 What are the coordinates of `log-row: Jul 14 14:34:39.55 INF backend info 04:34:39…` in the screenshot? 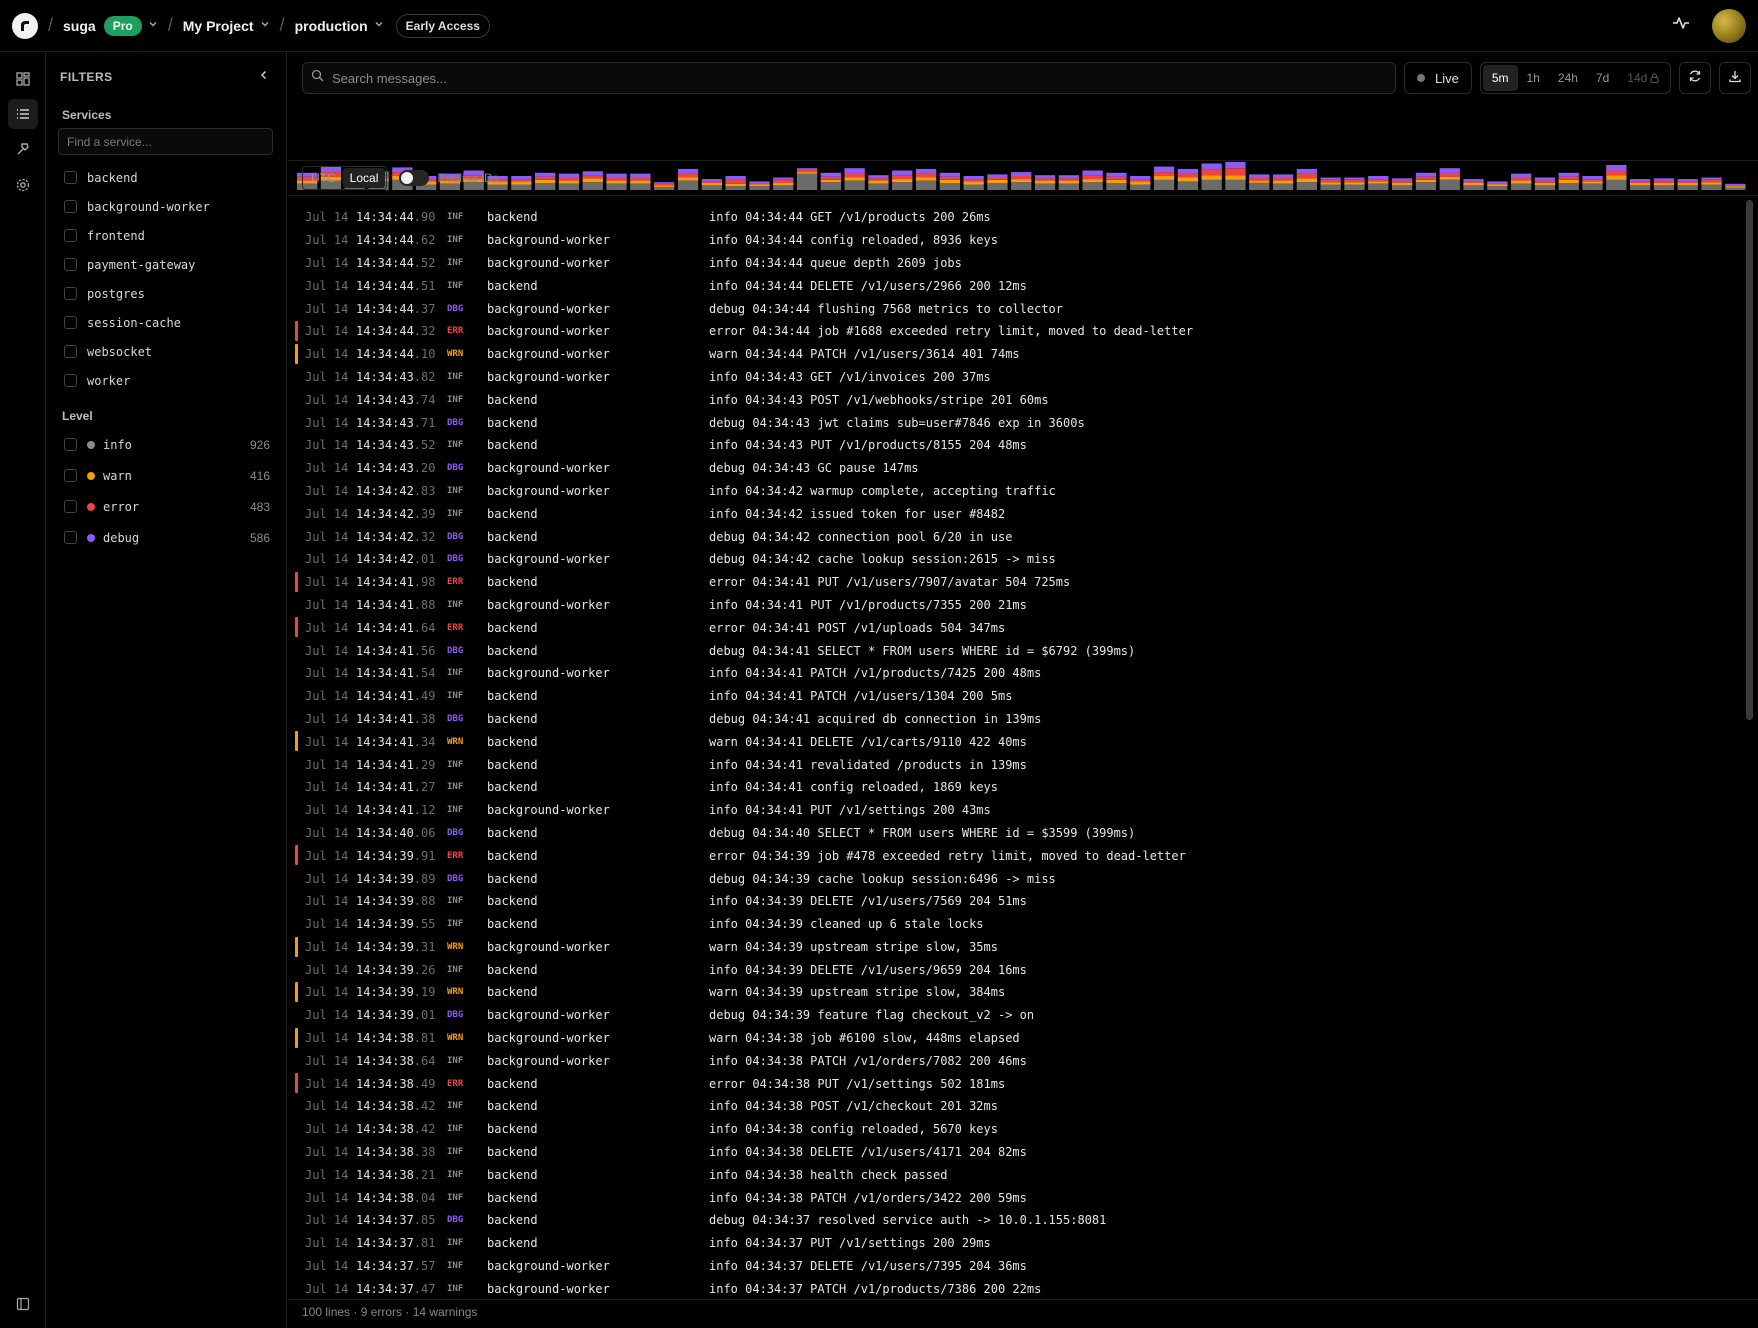 It's located at (1016, 924).